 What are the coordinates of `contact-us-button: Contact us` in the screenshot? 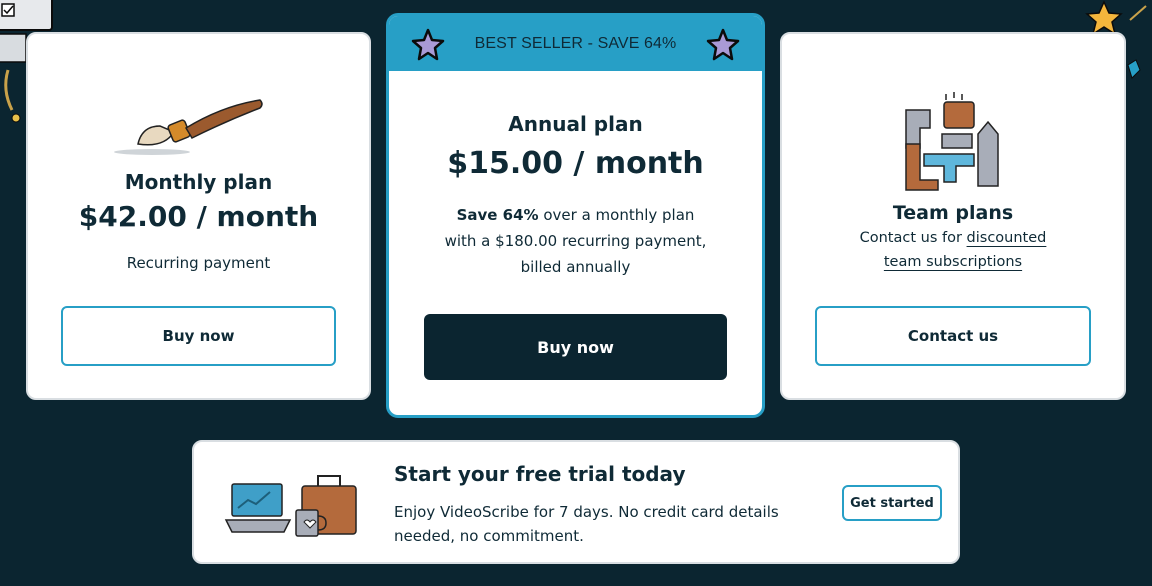 It's located at (953, 336).